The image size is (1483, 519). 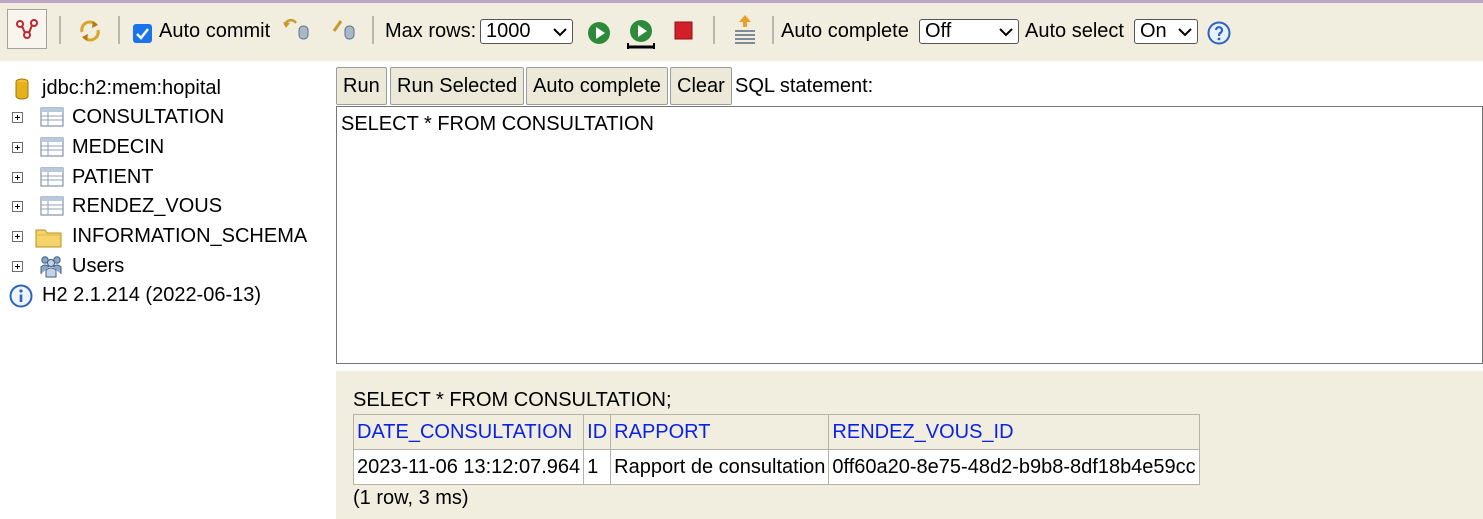 I want to click on refresh-icon, so click(x=90, y=31).